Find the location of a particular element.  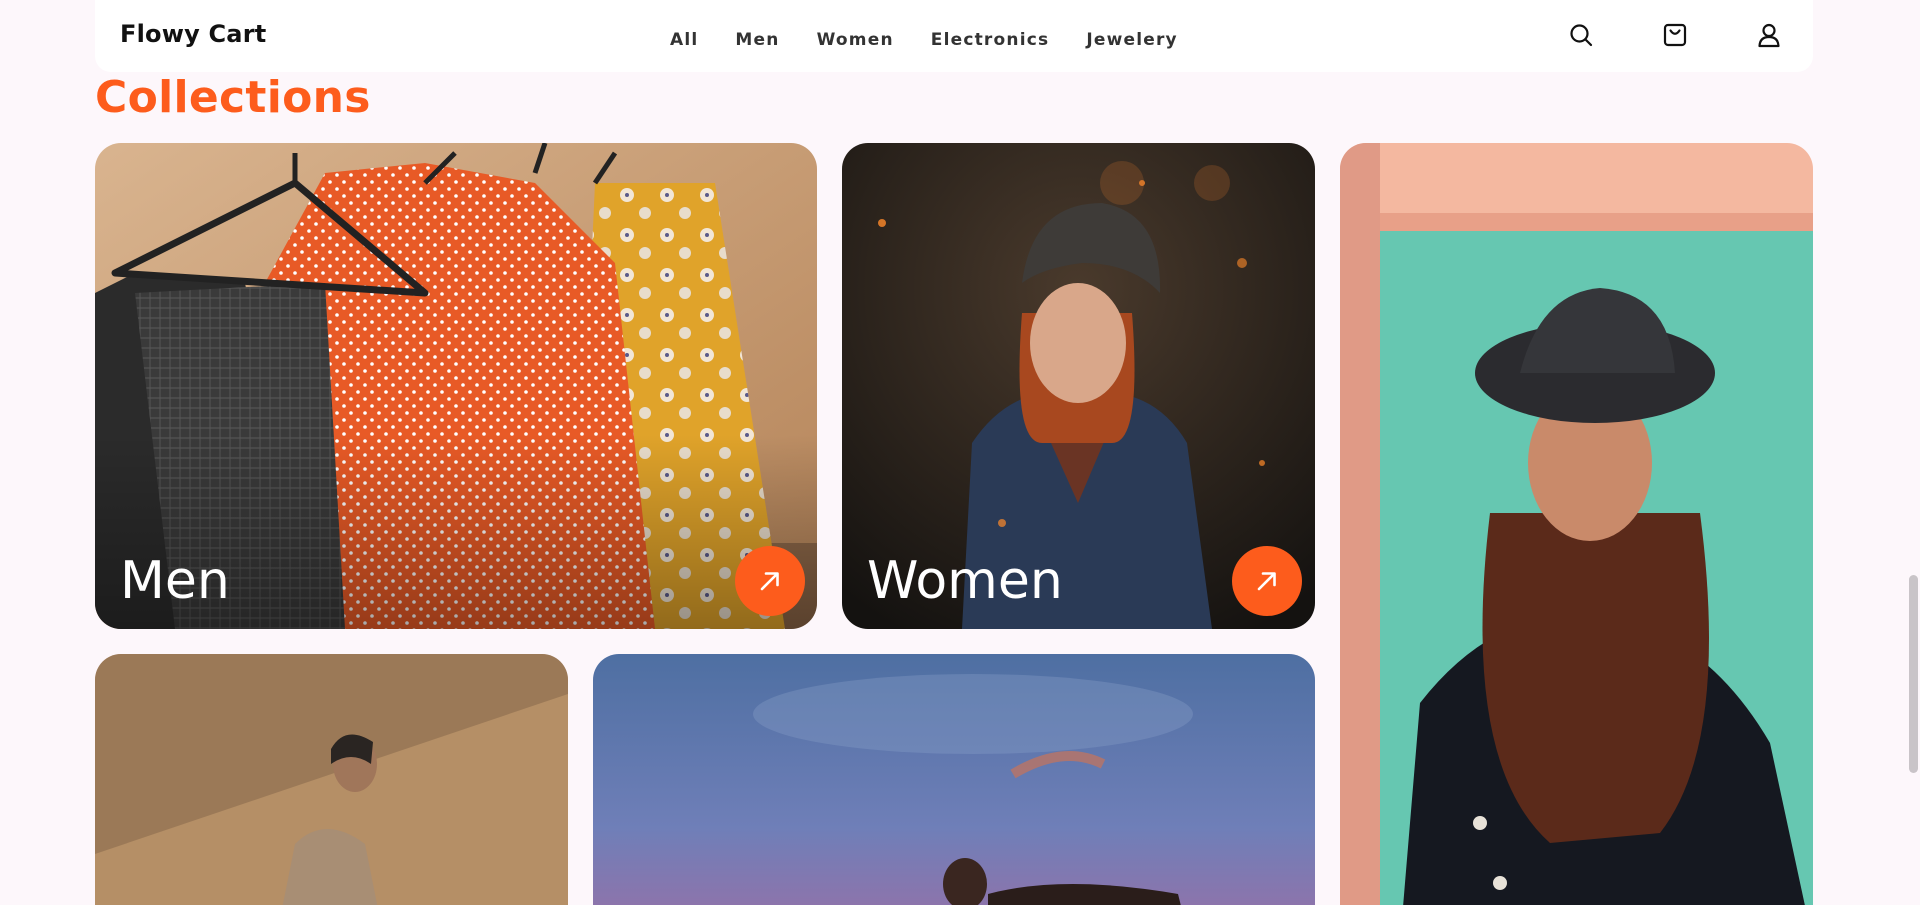

nav-item-men: Men is located at coordinates (757, 40).